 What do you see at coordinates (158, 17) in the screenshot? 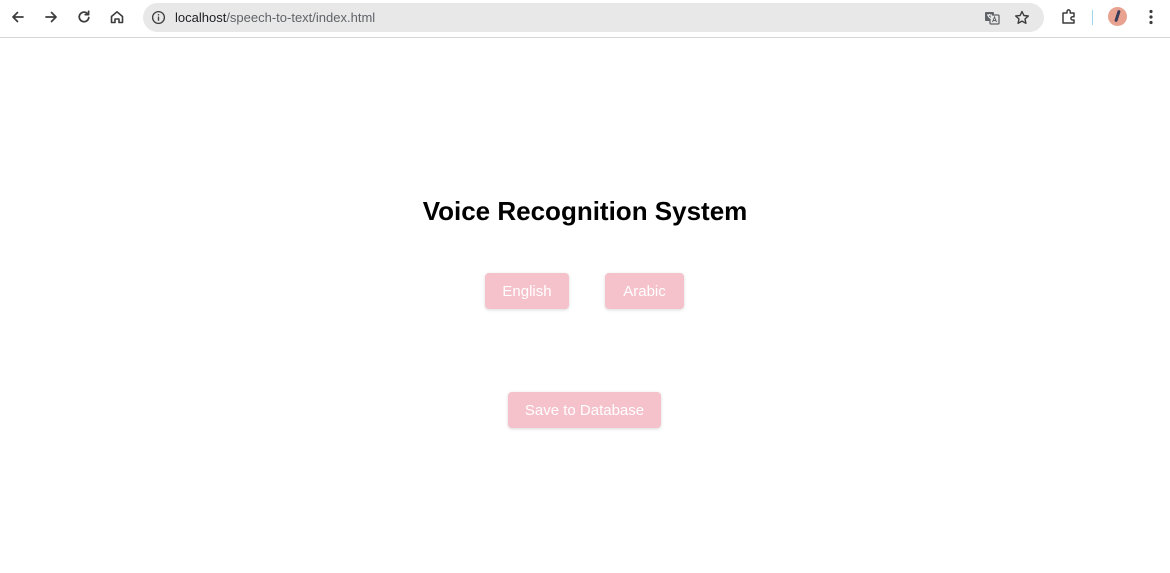
I see `info-icon` at bounding box center [158, 17].